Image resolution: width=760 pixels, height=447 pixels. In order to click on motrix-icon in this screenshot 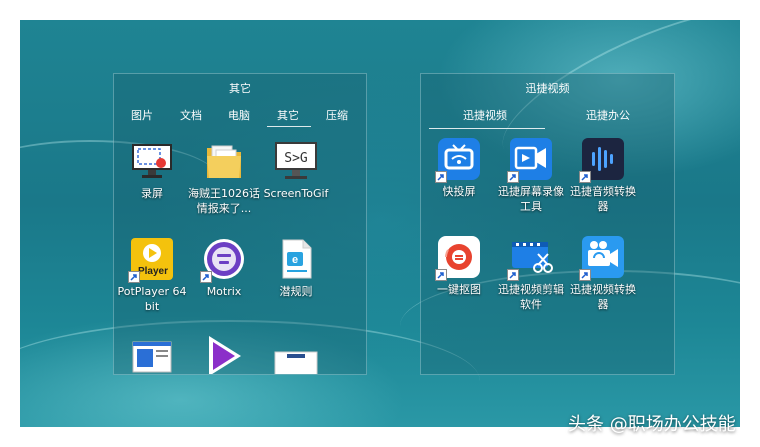, I will do `click(223, 259)`.